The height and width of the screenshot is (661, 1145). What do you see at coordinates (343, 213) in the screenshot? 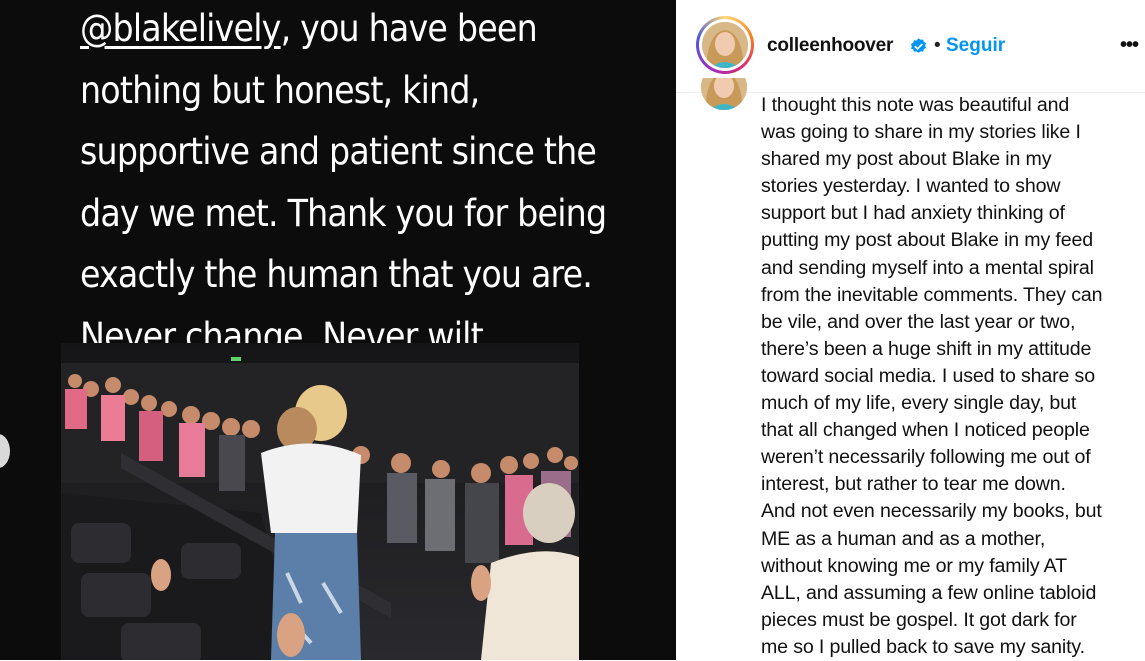
I see `quote-line: day we met. Thank you for being` at bounding box center [343, 213].